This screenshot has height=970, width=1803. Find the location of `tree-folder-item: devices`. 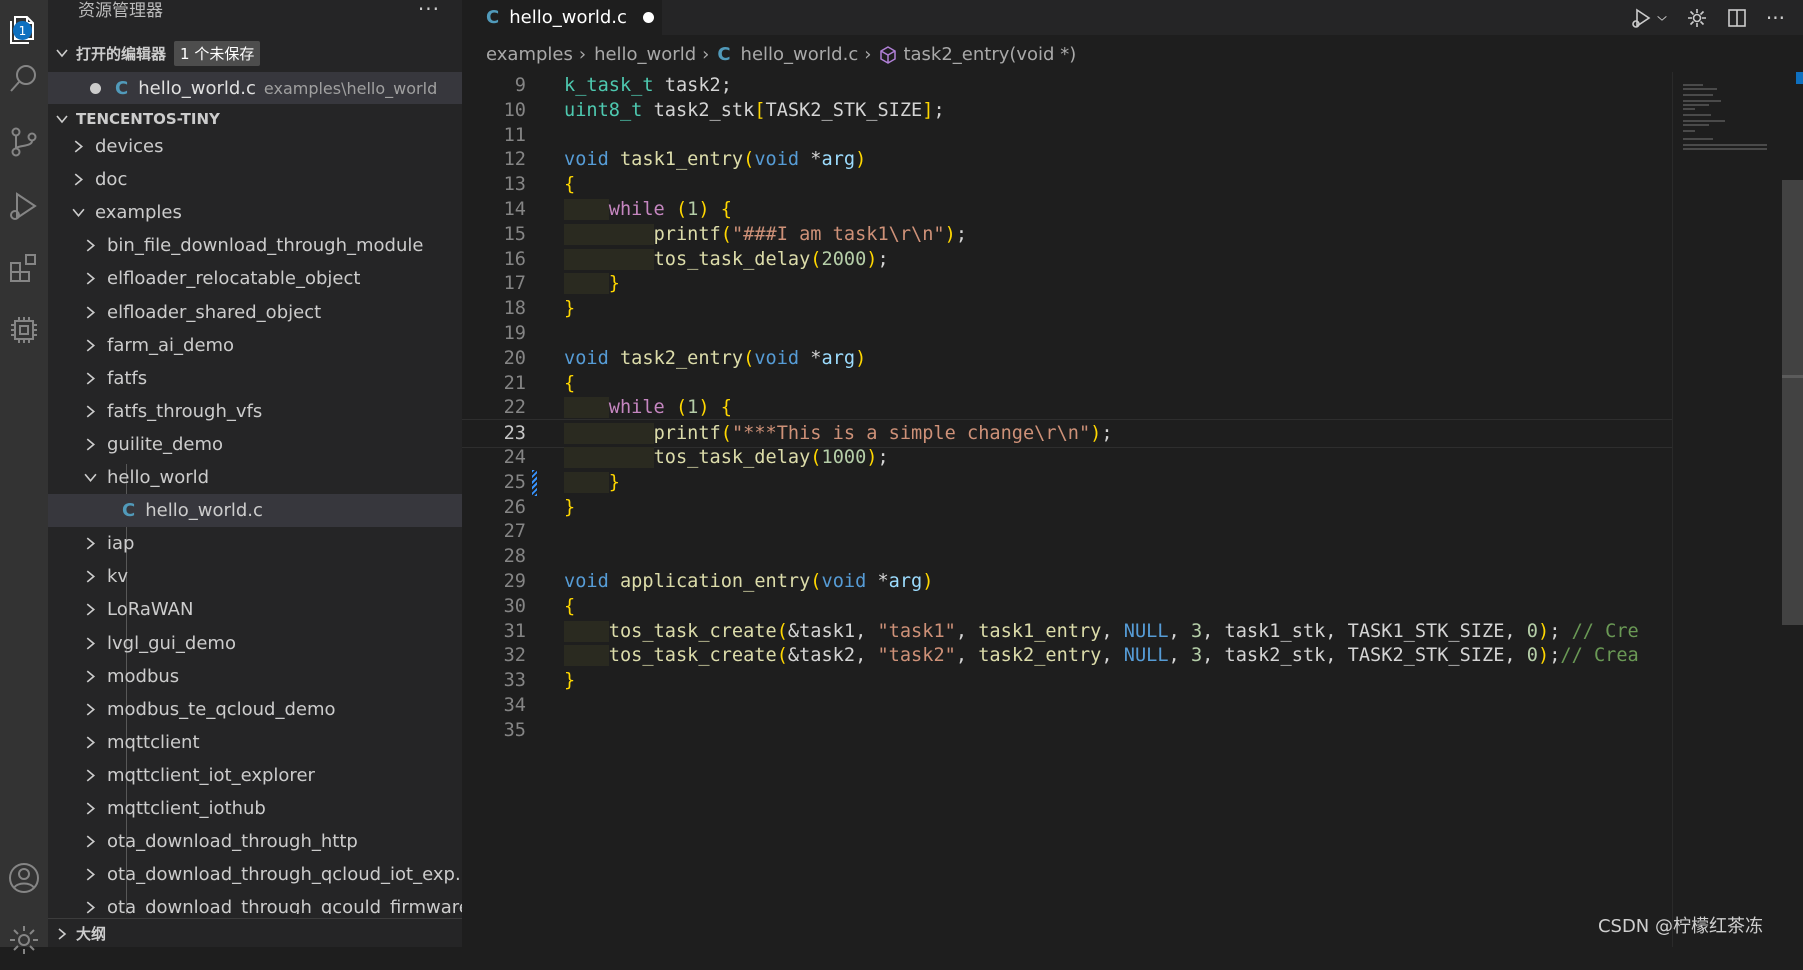

tree-folder-item: devices is located at coordinates (255, 148).